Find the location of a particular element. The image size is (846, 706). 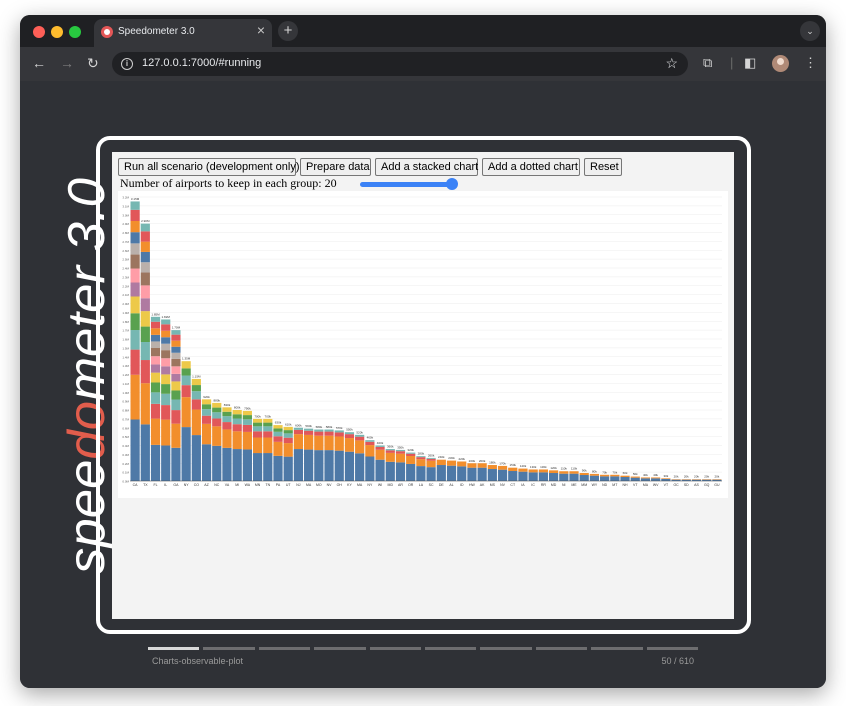

extensions-icon: ⧉ is located at coordinates (707, 62).